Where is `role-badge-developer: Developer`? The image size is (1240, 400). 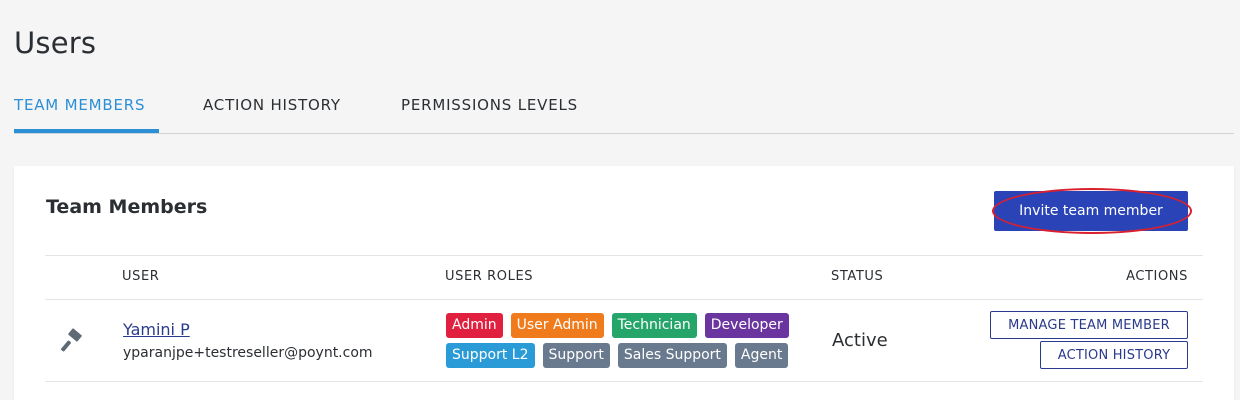 role-badge-developer: Developer is located at coordinates (746, 325).